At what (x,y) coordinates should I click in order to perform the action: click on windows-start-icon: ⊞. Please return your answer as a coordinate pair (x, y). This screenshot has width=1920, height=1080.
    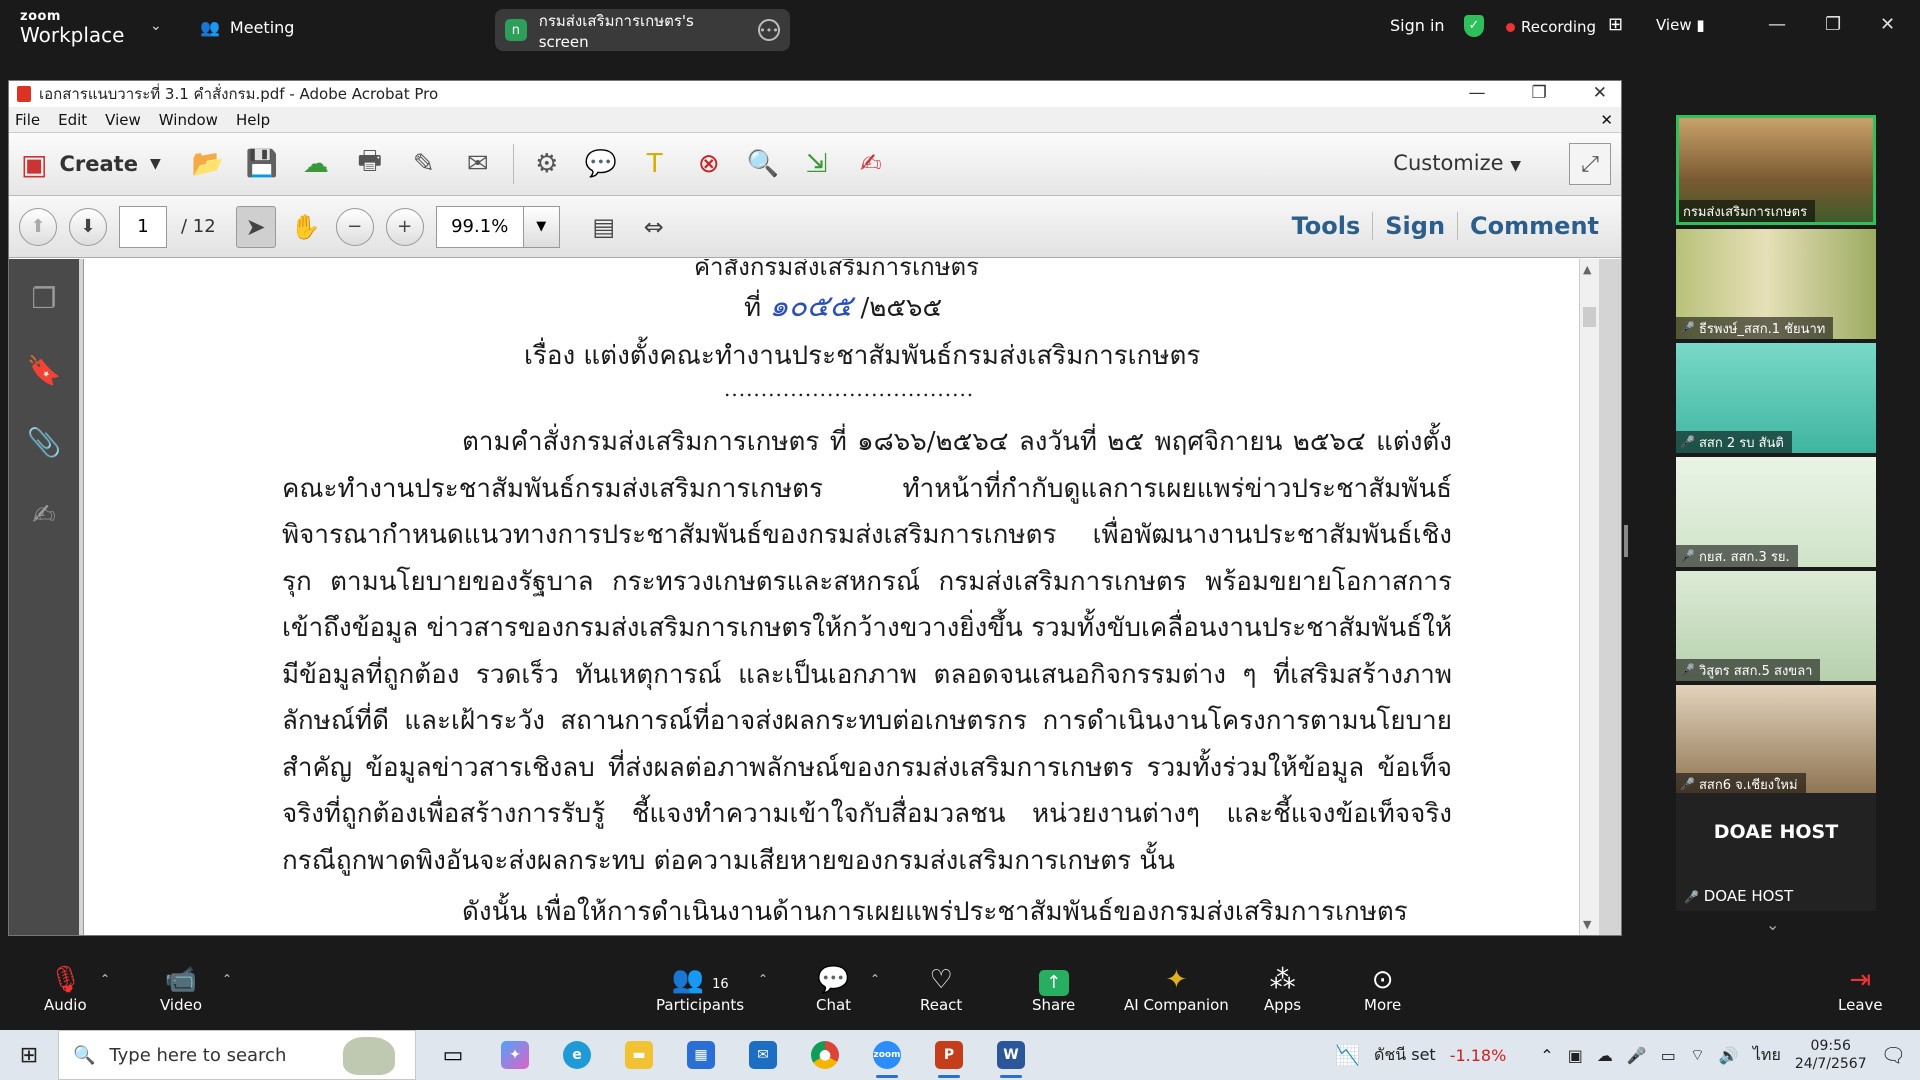
    Looking at the image, I should click on (29, 1055).